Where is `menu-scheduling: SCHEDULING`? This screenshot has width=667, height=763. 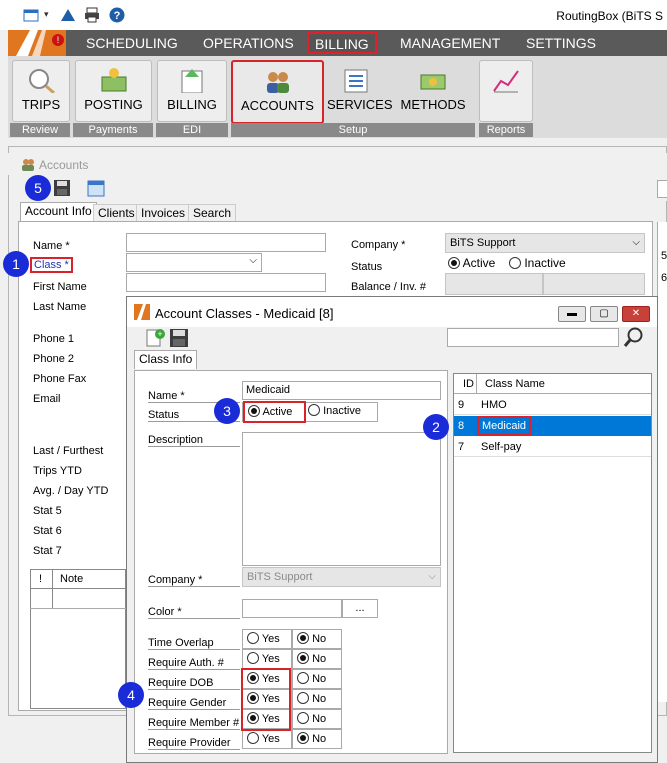 menu-scheduling: SCHEDULING is located at coordinates (132, 43).